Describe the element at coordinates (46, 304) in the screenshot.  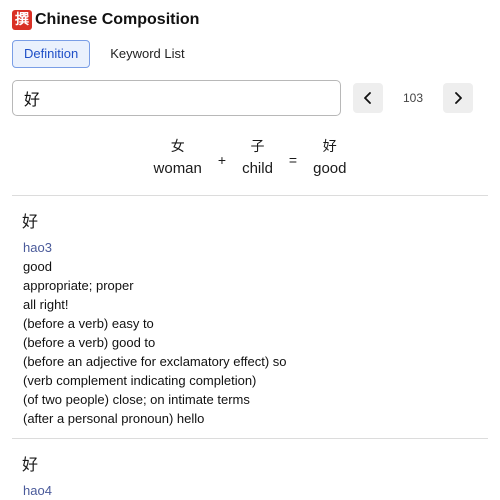
I see `definition-item: all right!` at that location.